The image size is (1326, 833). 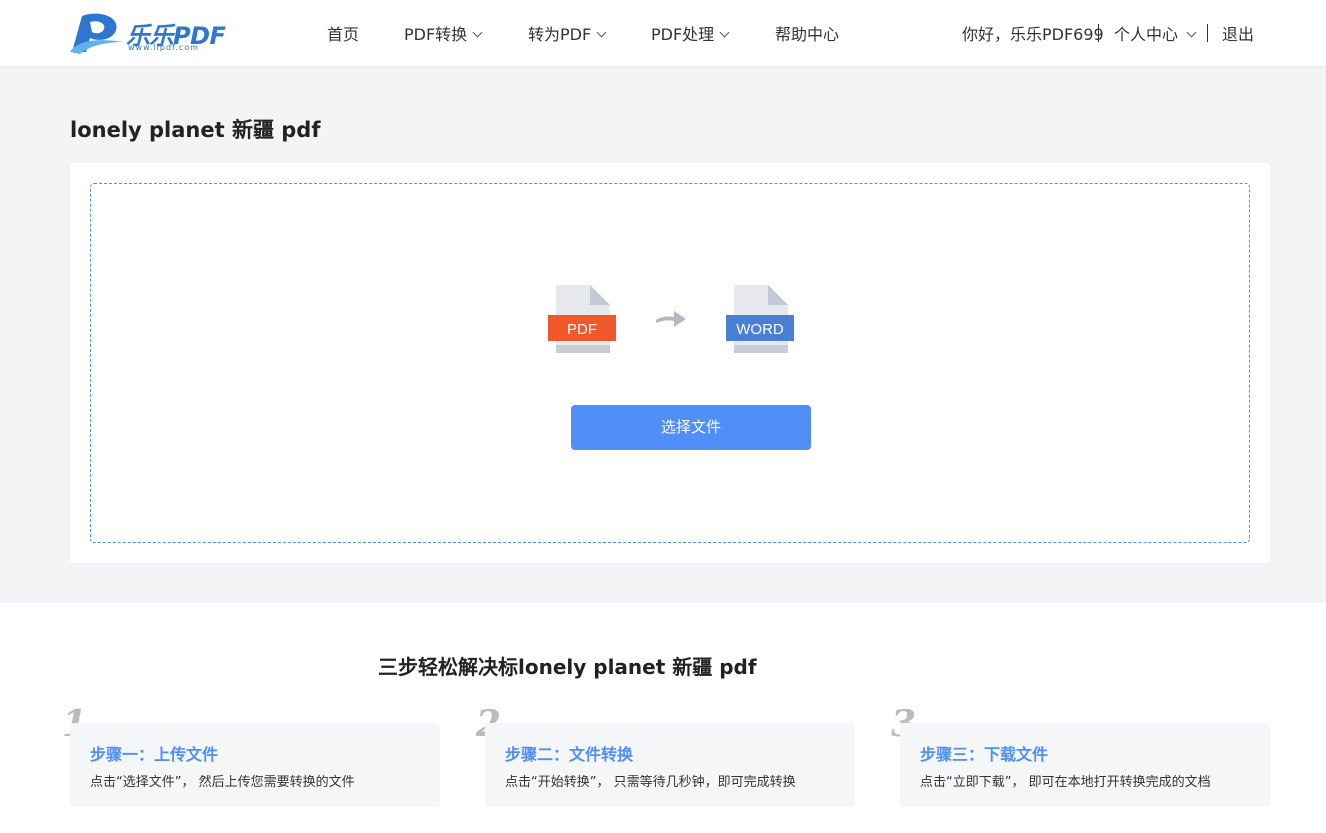 I want to click on user-center-menu: 个人中心, so click(x=1155, y=33).